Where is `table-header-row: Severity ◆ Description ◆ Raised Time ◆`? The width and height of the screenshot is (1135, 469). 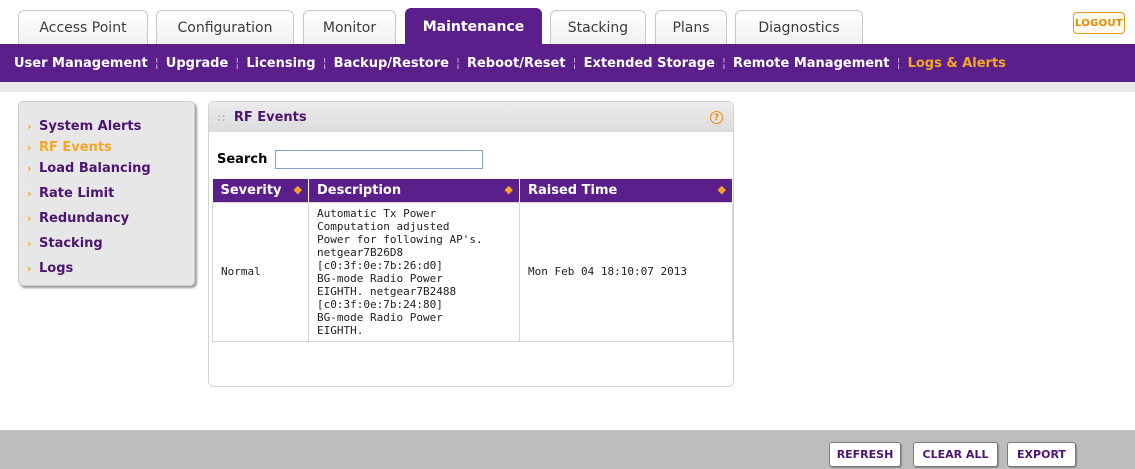 table-header-row: Severity ◆ Description ◆ Raised Time ◆ is located at coordinates (472, 190).